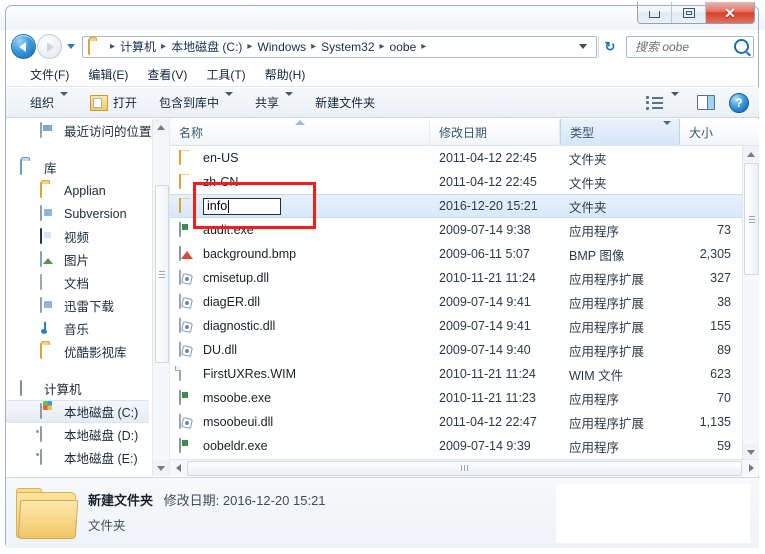 The image size is (765, 554). I want to click on back-button, so click(23, 46).